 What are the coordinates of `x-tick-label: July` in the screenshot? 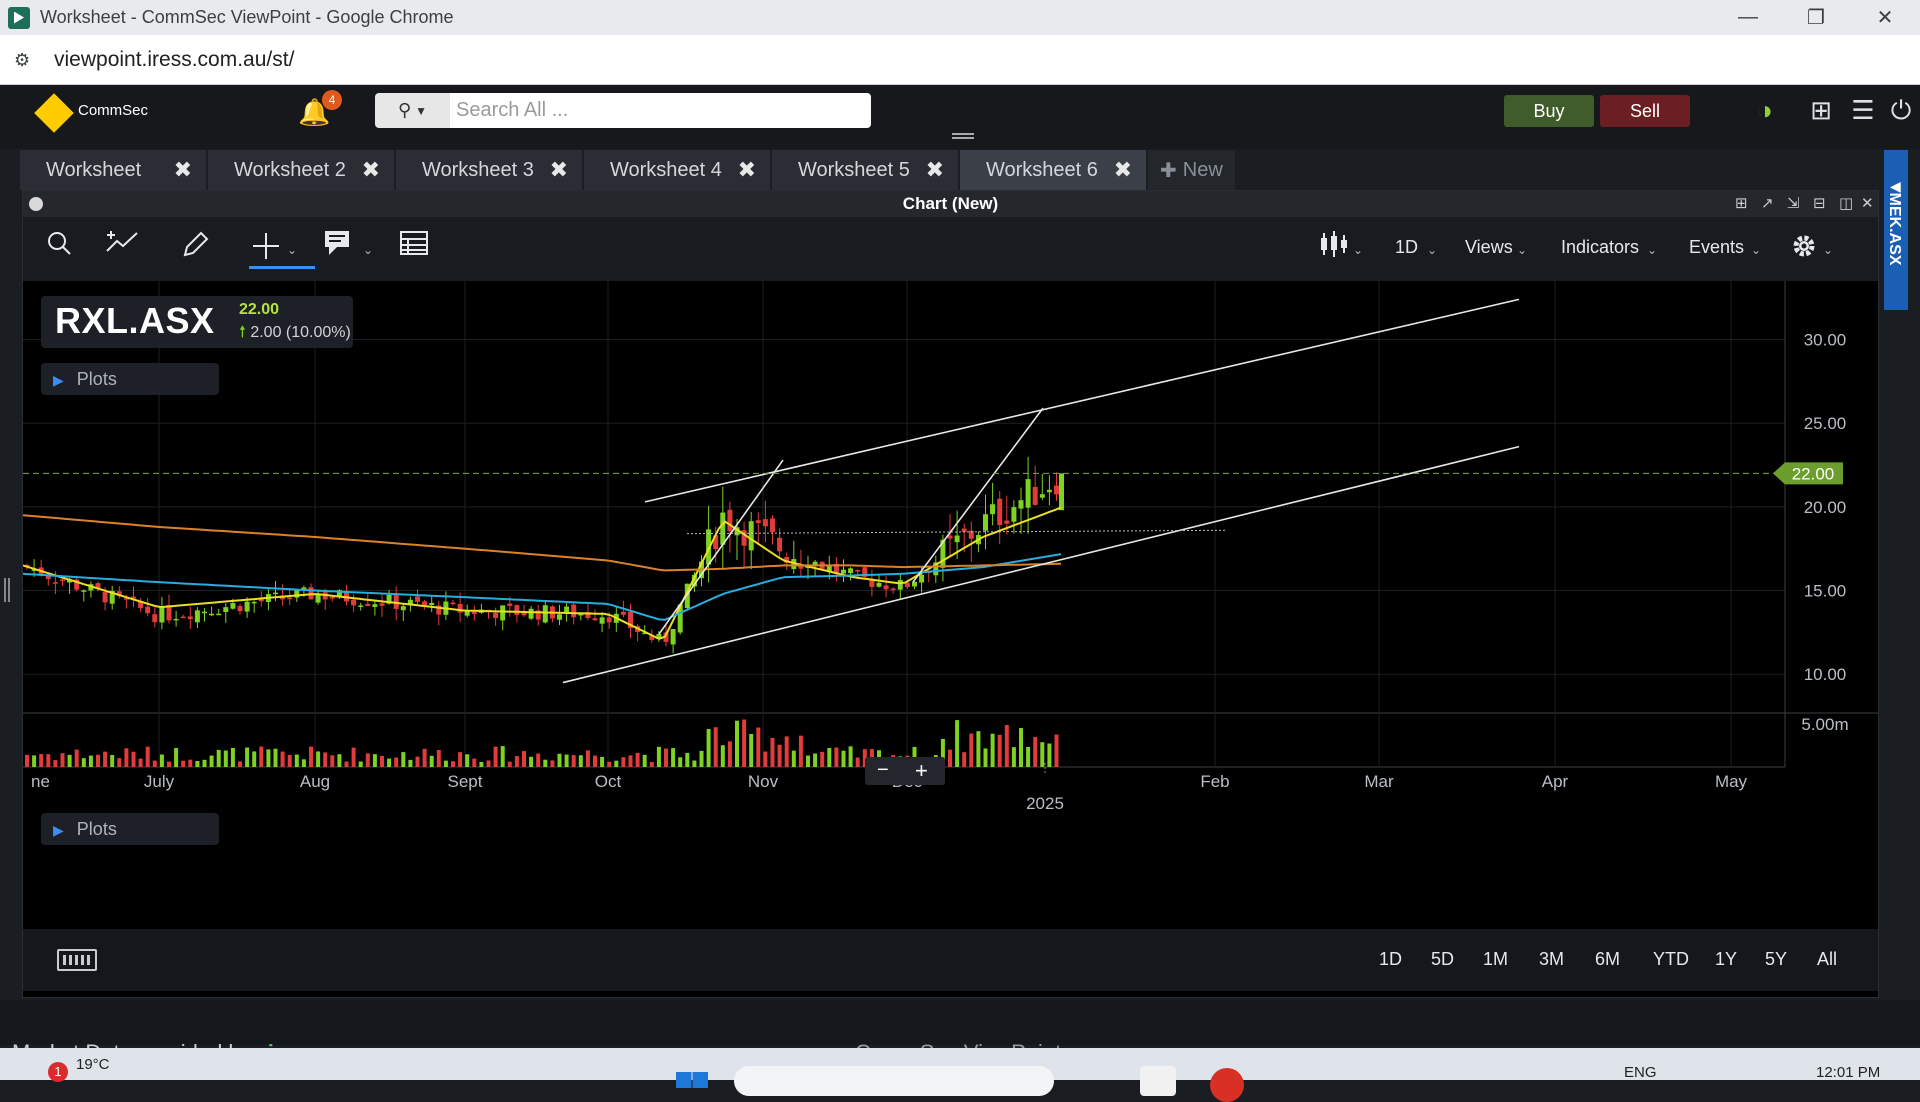 It's located at (159, 781).